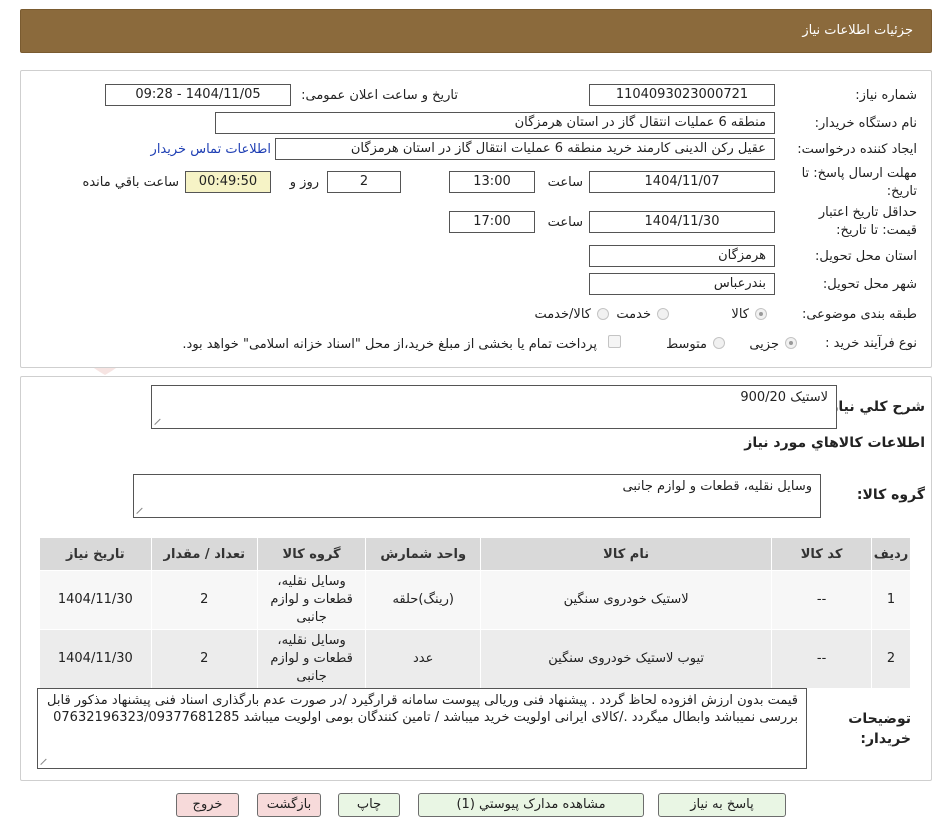 The image size is (944, 836). What do you see at coordinates (682, 95) in the screenshot?
I see `need-number-field: 1104093023000721` at bounding box center [682, 95].